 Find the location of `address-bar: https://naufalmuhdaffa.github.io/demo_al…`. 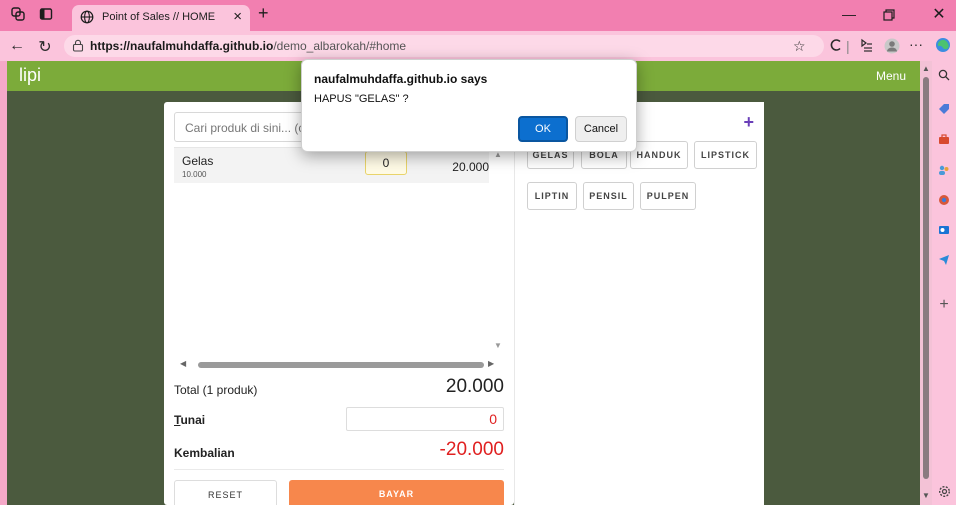

address-bar: https://naufalmuhdaffa.github.io/demo_al… is located at coordinates (444, 46).